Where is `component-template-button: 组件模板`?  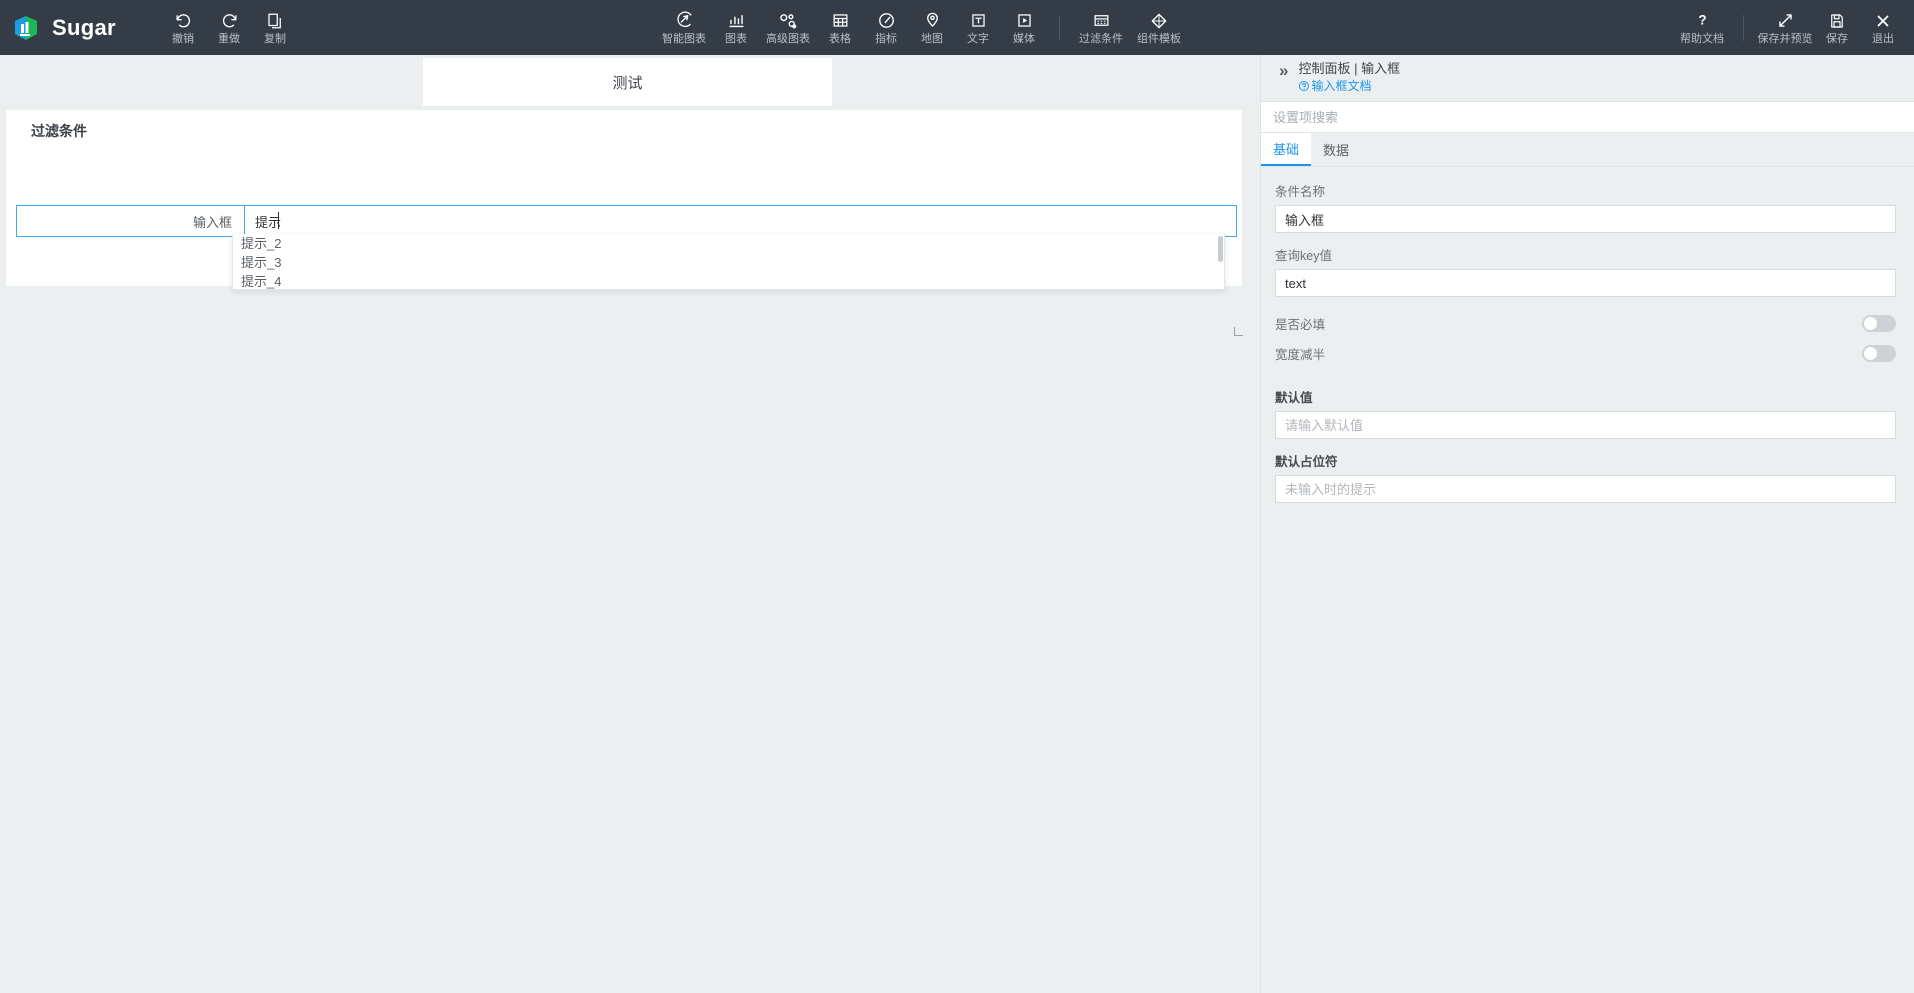
component-template-button: 组件模板 is located at coordinates (1159, 27).